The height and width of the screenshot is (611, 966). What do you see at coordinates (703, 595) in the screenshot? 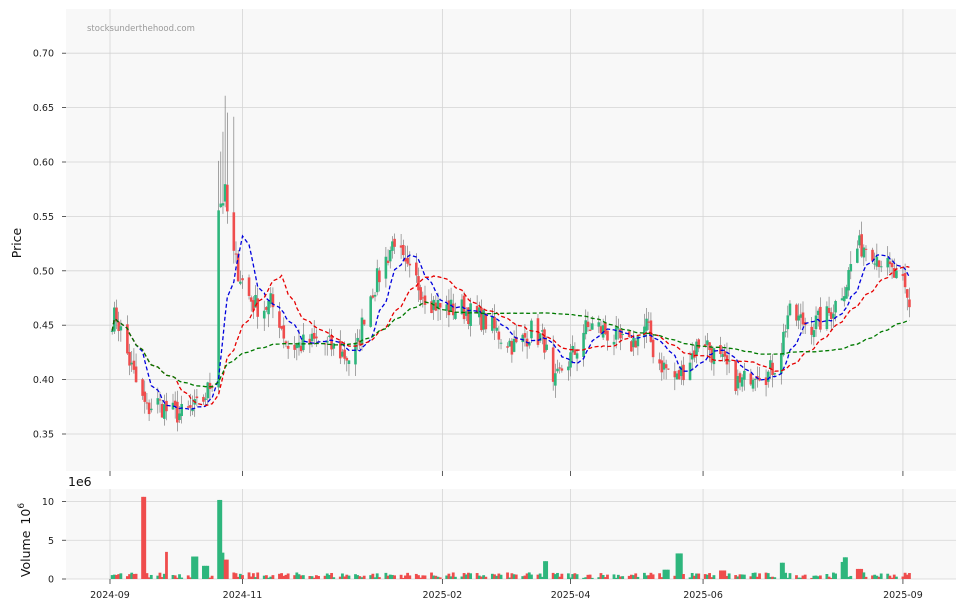
I see `x-tick-label: 2025-06` at bounding box center [703, 595].